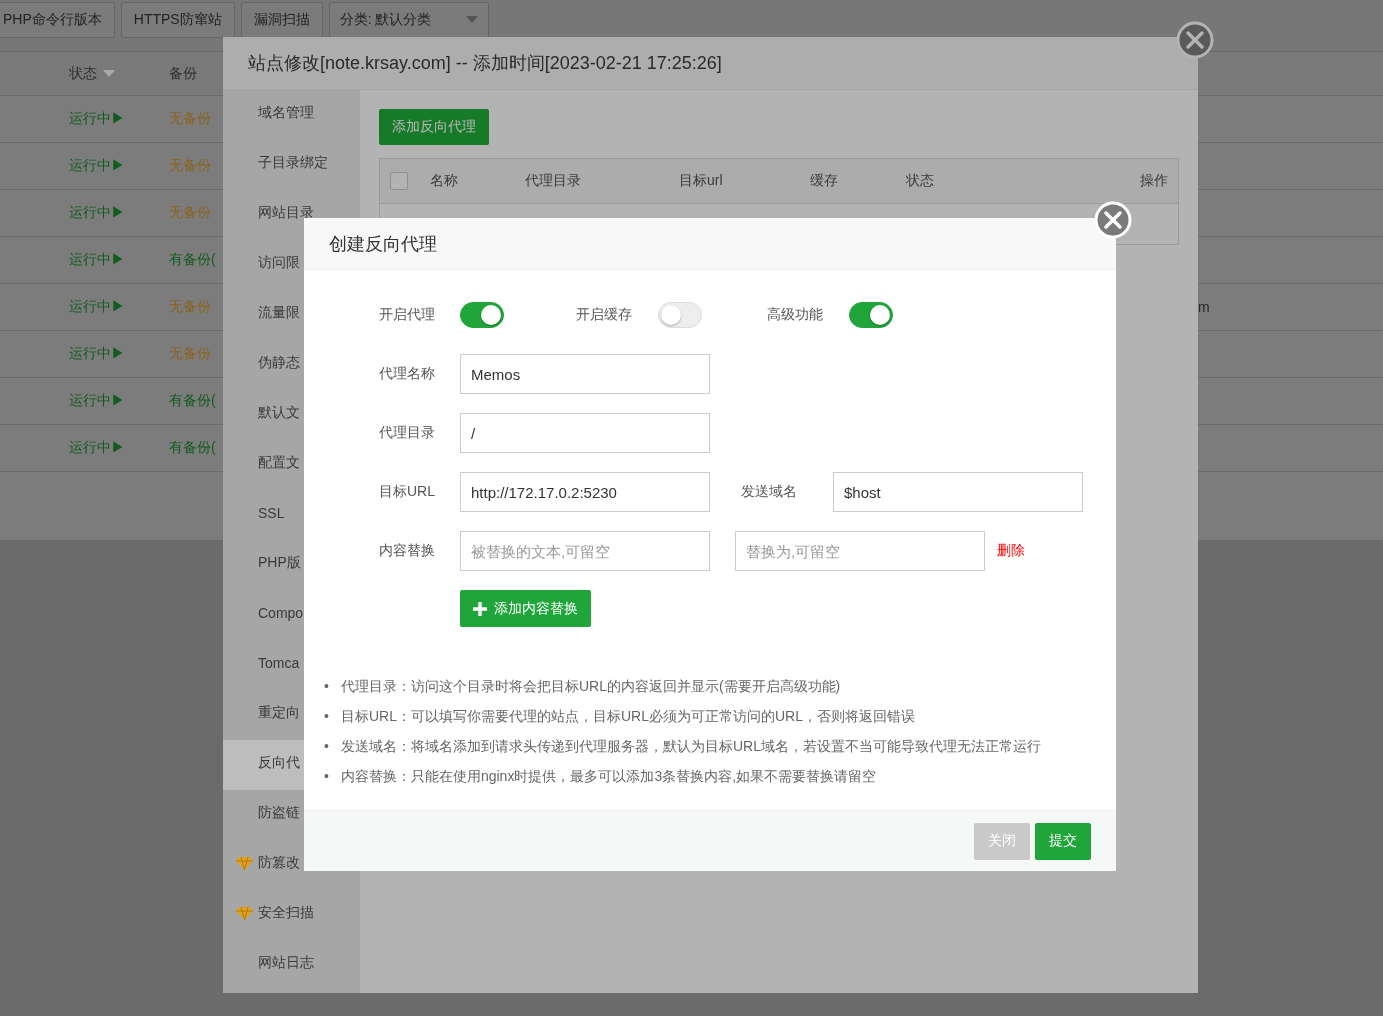 This screenshot has height=1016, width=1383. I want to click on select-all-checkbox, so click(399, 181).